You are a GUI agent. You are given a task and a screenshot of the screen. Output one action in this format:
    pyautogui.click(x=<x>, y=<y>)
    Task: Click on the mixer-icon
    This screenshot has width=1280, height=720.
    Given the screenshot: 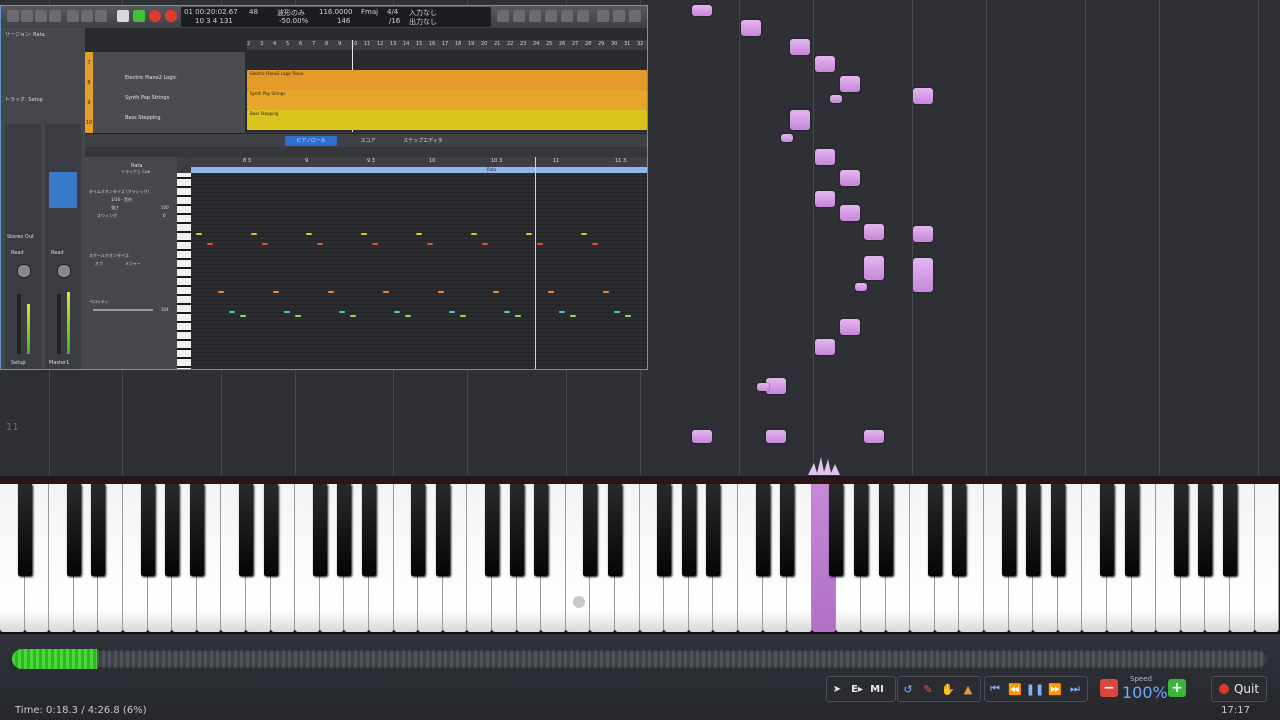 What is the action you would take?
    pyautogui.click(x=87, y=16)
    